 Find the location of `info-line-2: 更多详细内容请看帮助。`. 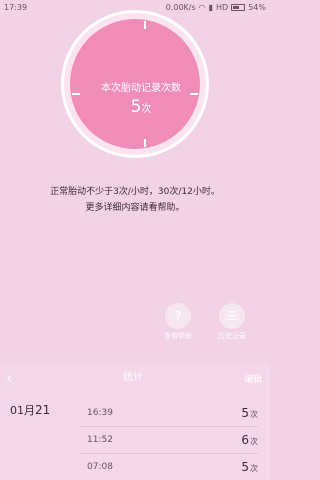

info-line-2: 更多详细内容请看帮助。 is located at coordinates (135, 208).